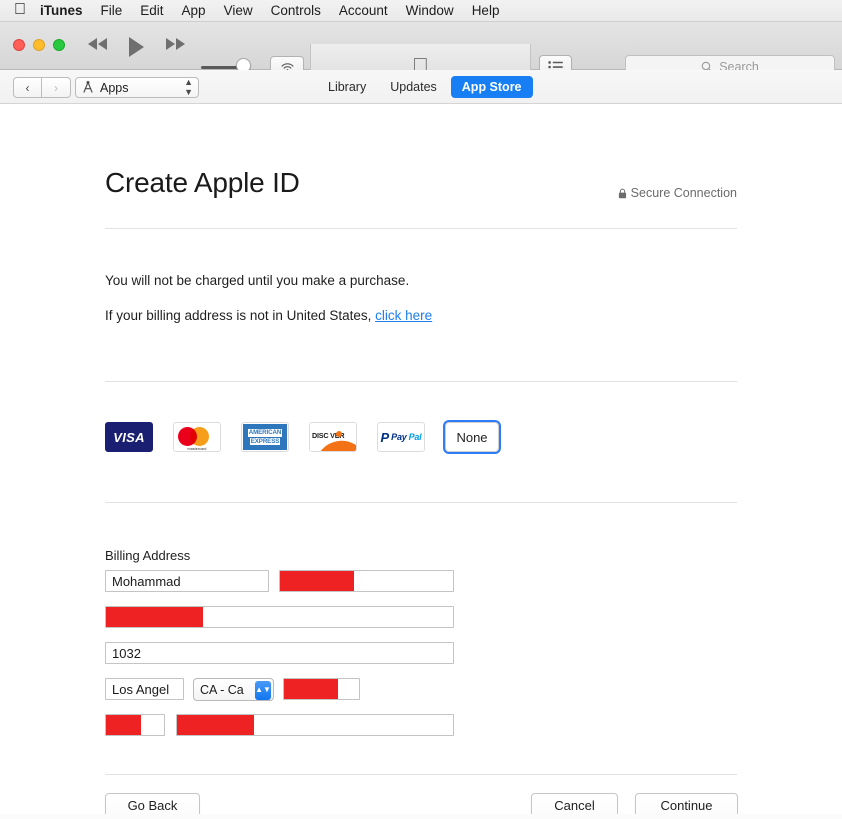 The height and width of the screenshot is (819, 842). Describe the element at coordinates (421, 774) in the screenshot. I see `divider-above-actions` at that location.